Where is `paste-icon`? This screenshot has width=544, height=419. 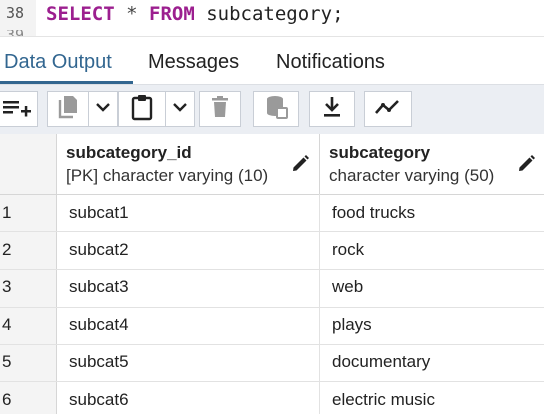 paste-icon is located at coordinates (142, 109).